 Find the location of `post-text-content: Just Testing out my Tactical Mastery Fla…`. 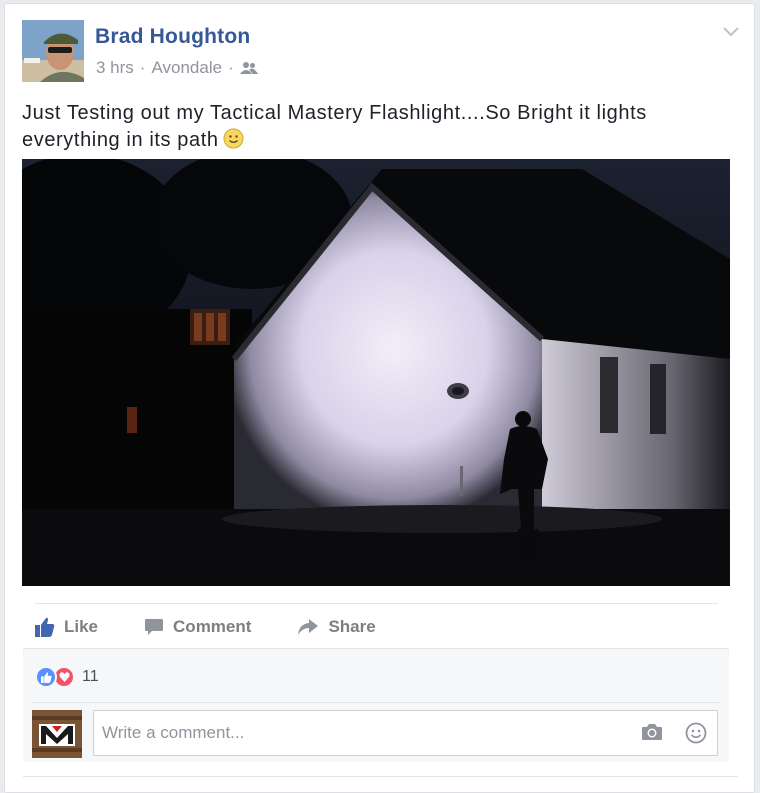

post-text-content: Just Testing out my Tactical Mastery Fla… is located at coordinates (334, 126).